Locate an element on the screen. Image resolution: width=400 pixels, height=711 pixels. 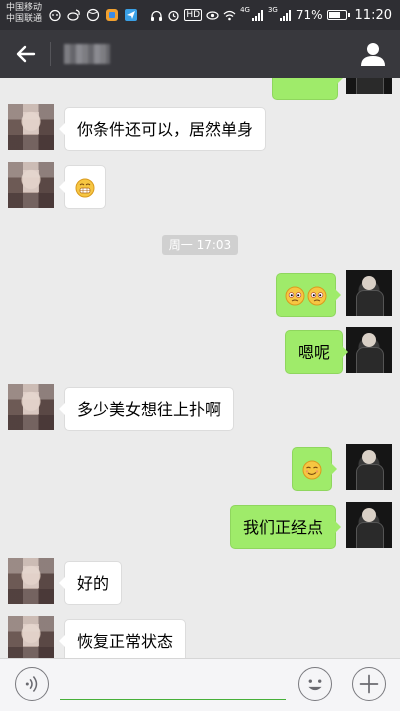
weibo-icon is located at coordinates (74, 15).